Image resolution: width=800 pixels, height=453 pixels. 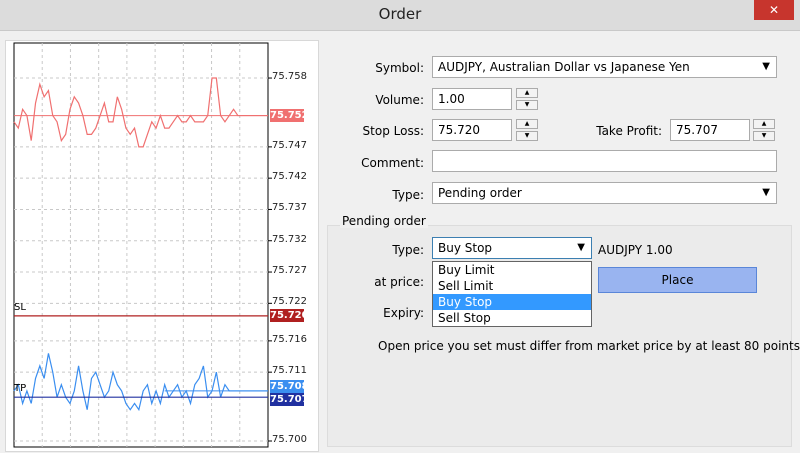 I want to click on comment-label: Comment:, so click(x=392, y=163).